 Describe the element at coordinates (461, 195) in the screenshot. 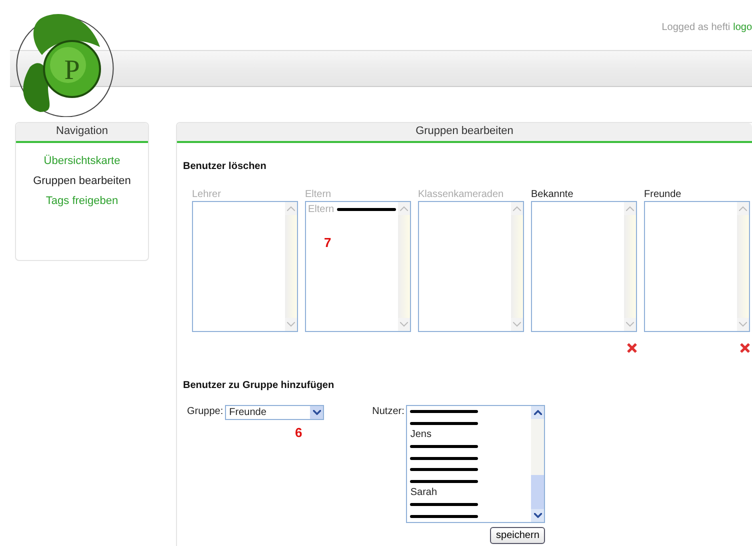

I see `group-label: Klassenkameraden` at that location.